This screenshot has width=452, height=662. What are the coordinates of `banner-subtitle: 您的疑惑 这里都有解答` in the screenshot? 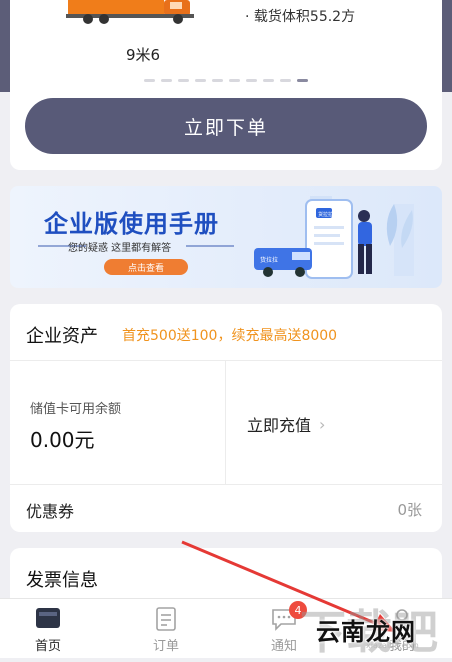 It's located at (120, 248).